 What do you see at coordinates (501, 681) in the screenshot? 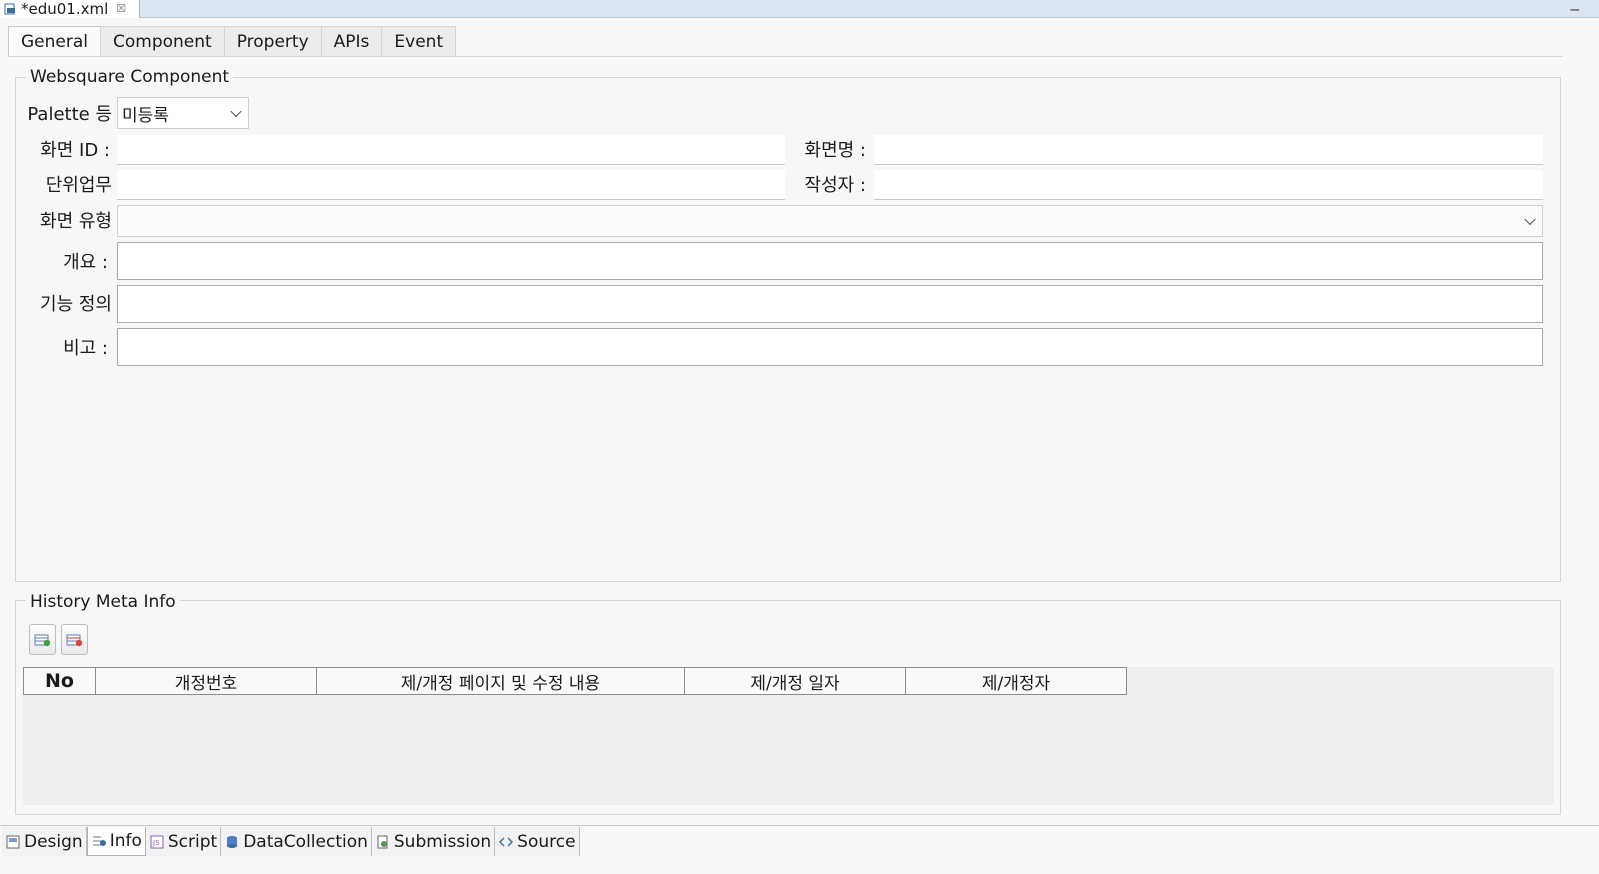
I see `column-header-revision-content: 제/개정 페이지 및 수정 내용` at bounding box center [501, 681].